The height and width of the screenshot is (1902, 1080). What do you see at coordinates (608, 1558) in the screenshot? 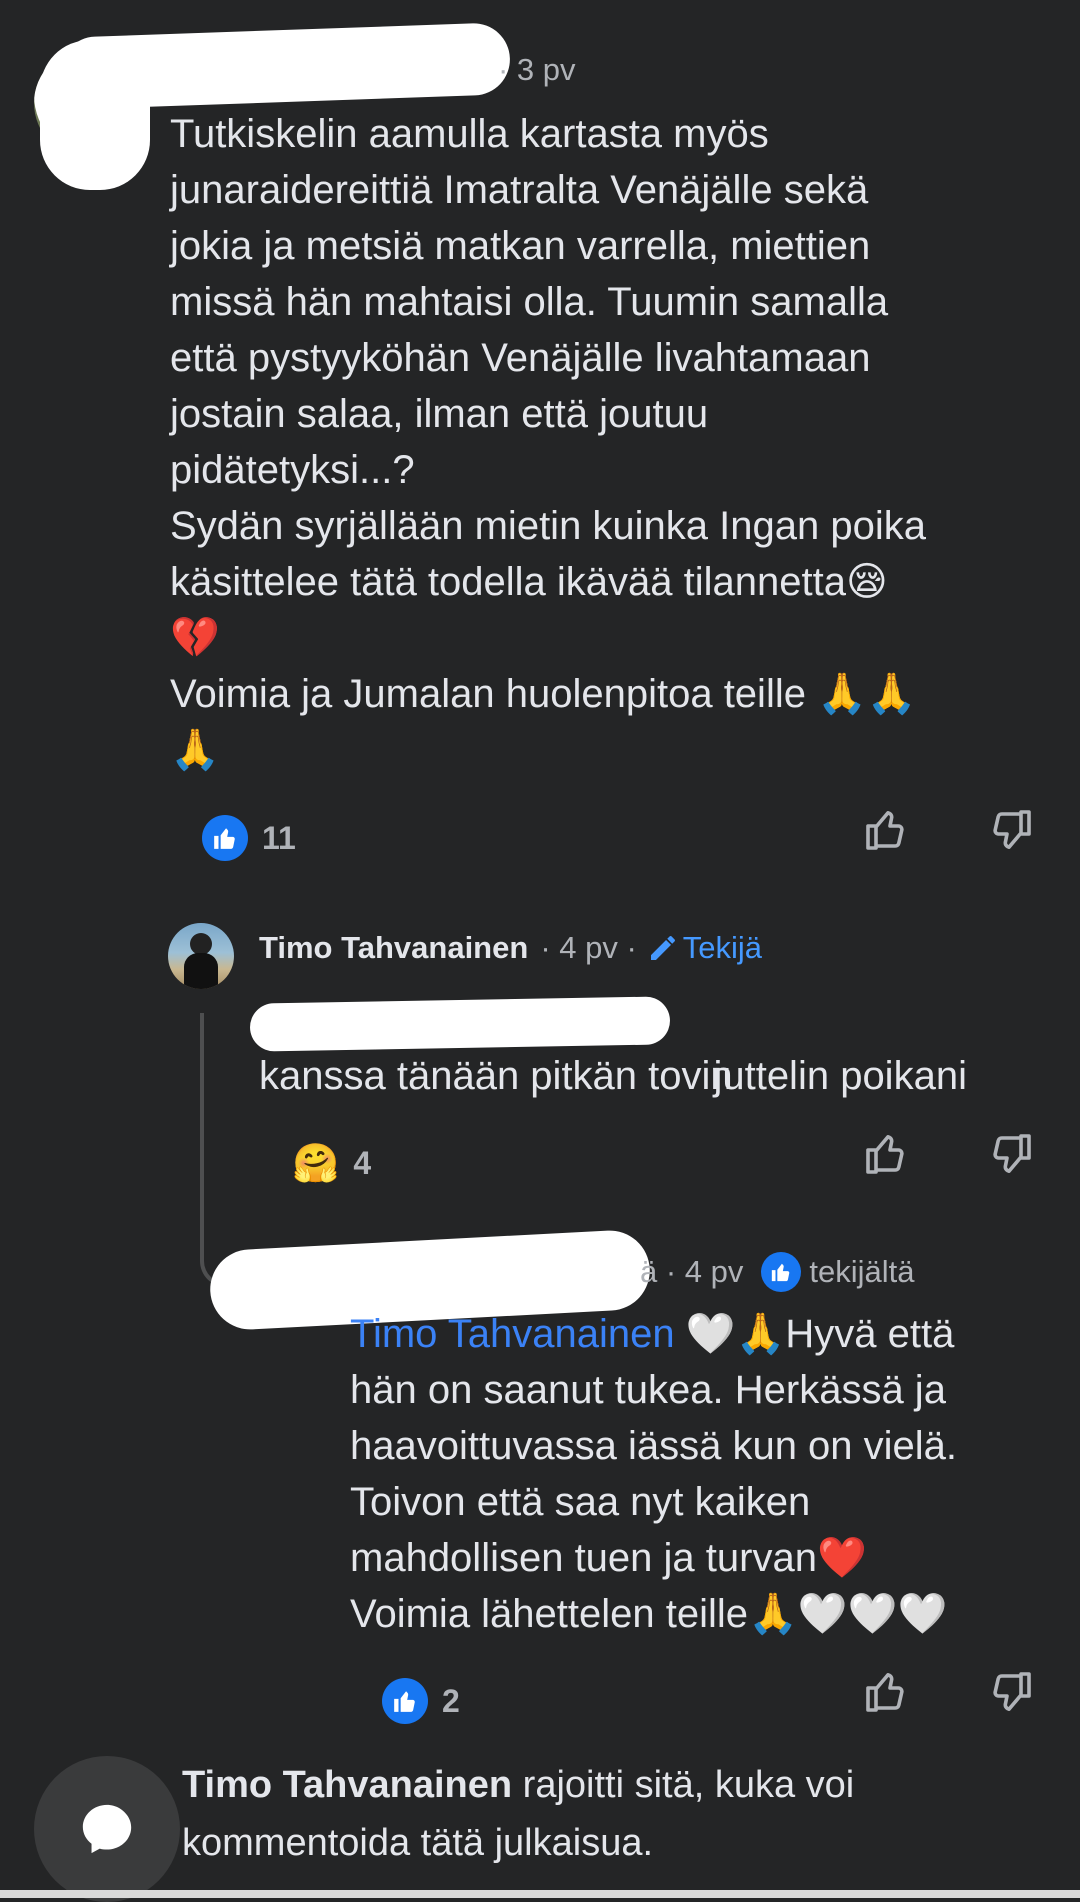
I see `reply2-line: mahdollisen tuen ja turvan❤️` at bounding box center [608, 1558].